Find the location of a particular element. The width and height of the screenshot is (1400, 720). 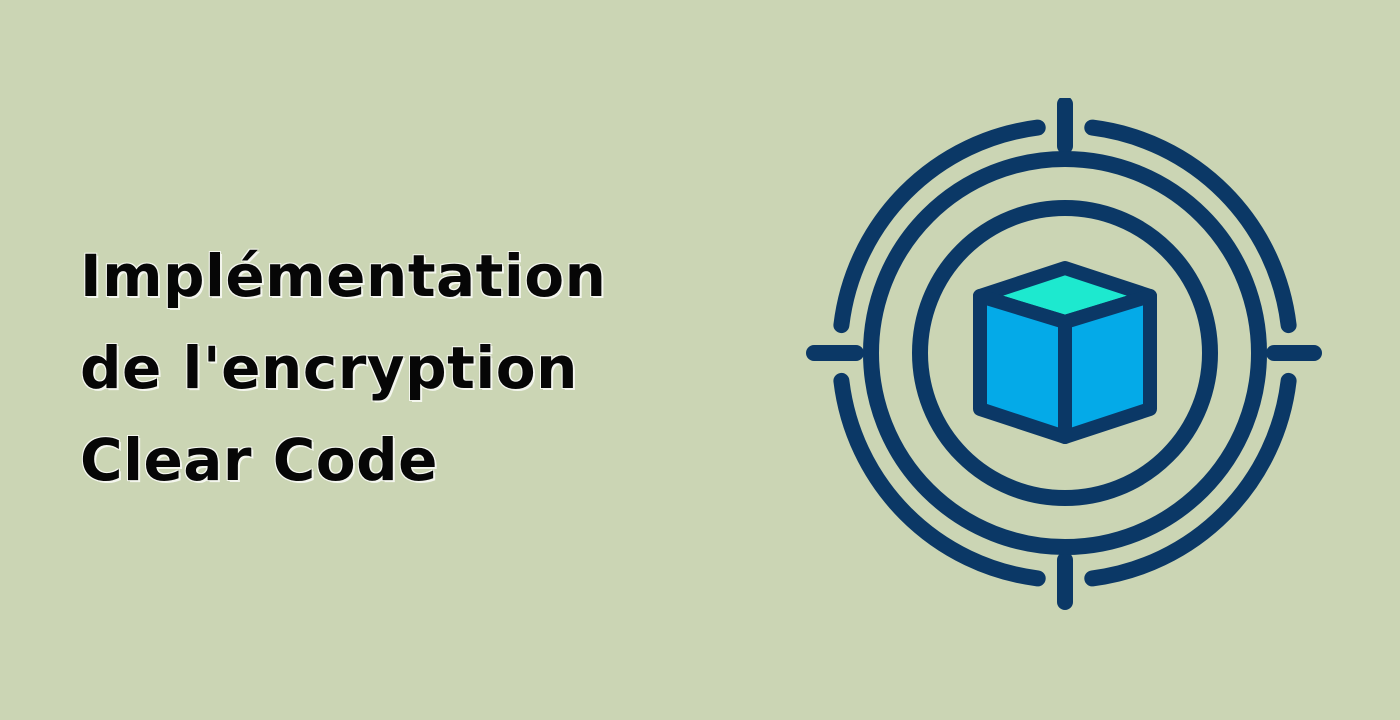

title-line-1: Implémentation is located at coordinates (343, 276).